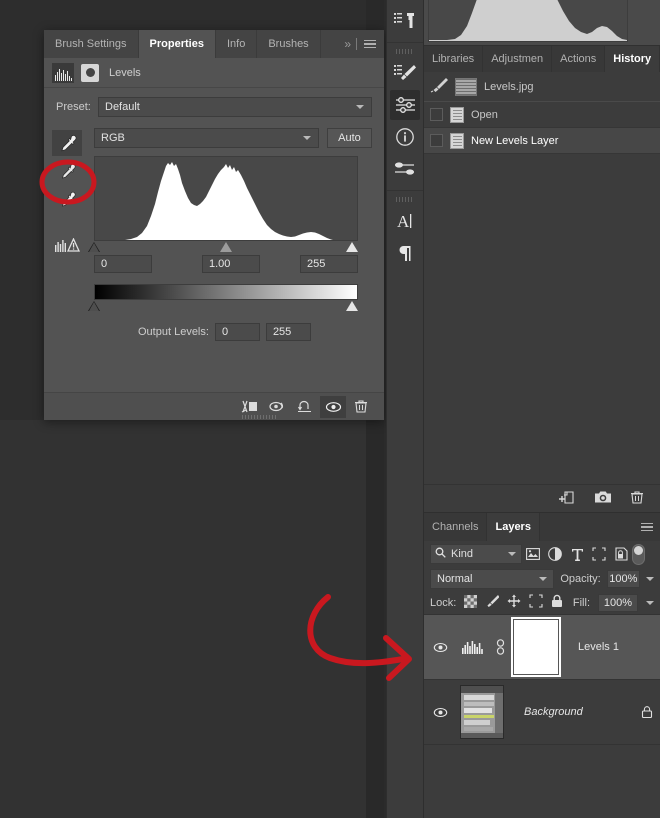  Describe the element at coordinates (329, 264) in the screenshot. I see `input-white-field: 255` at that location.